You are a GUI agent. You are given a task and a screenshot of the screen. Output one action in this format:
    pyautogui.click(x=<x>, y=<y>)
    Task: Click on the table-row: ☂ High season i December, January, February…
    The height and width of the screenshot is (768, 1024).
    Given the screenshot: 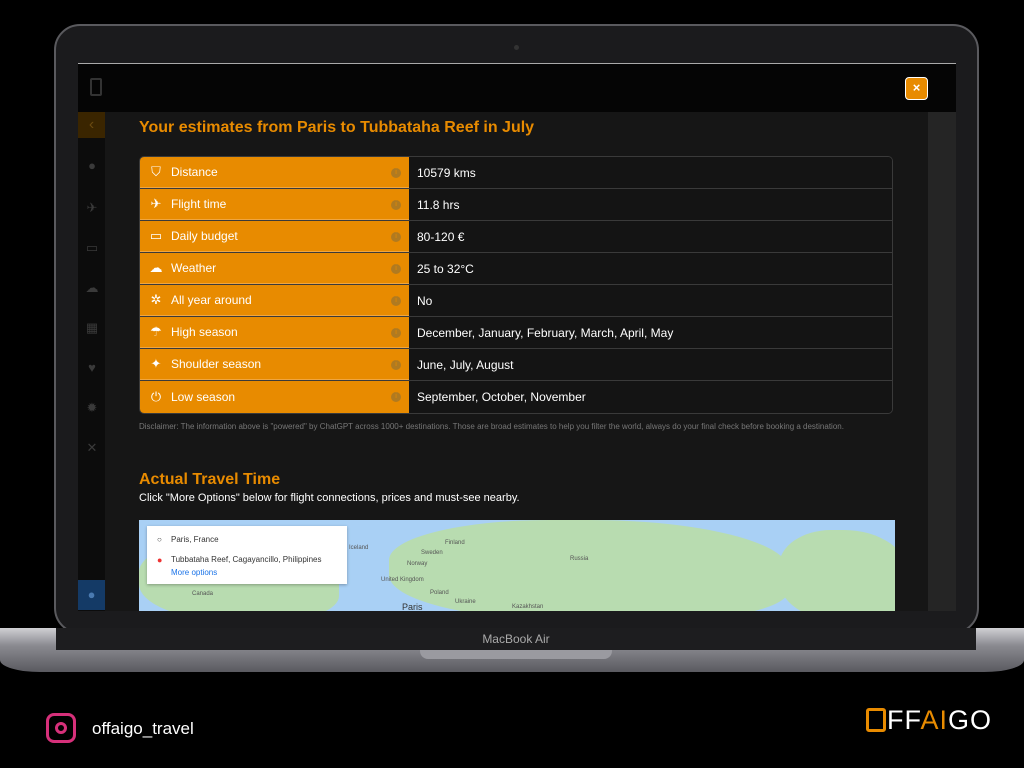 What is the action you would take?
    pyautogui.click(x=516, y=333)
    